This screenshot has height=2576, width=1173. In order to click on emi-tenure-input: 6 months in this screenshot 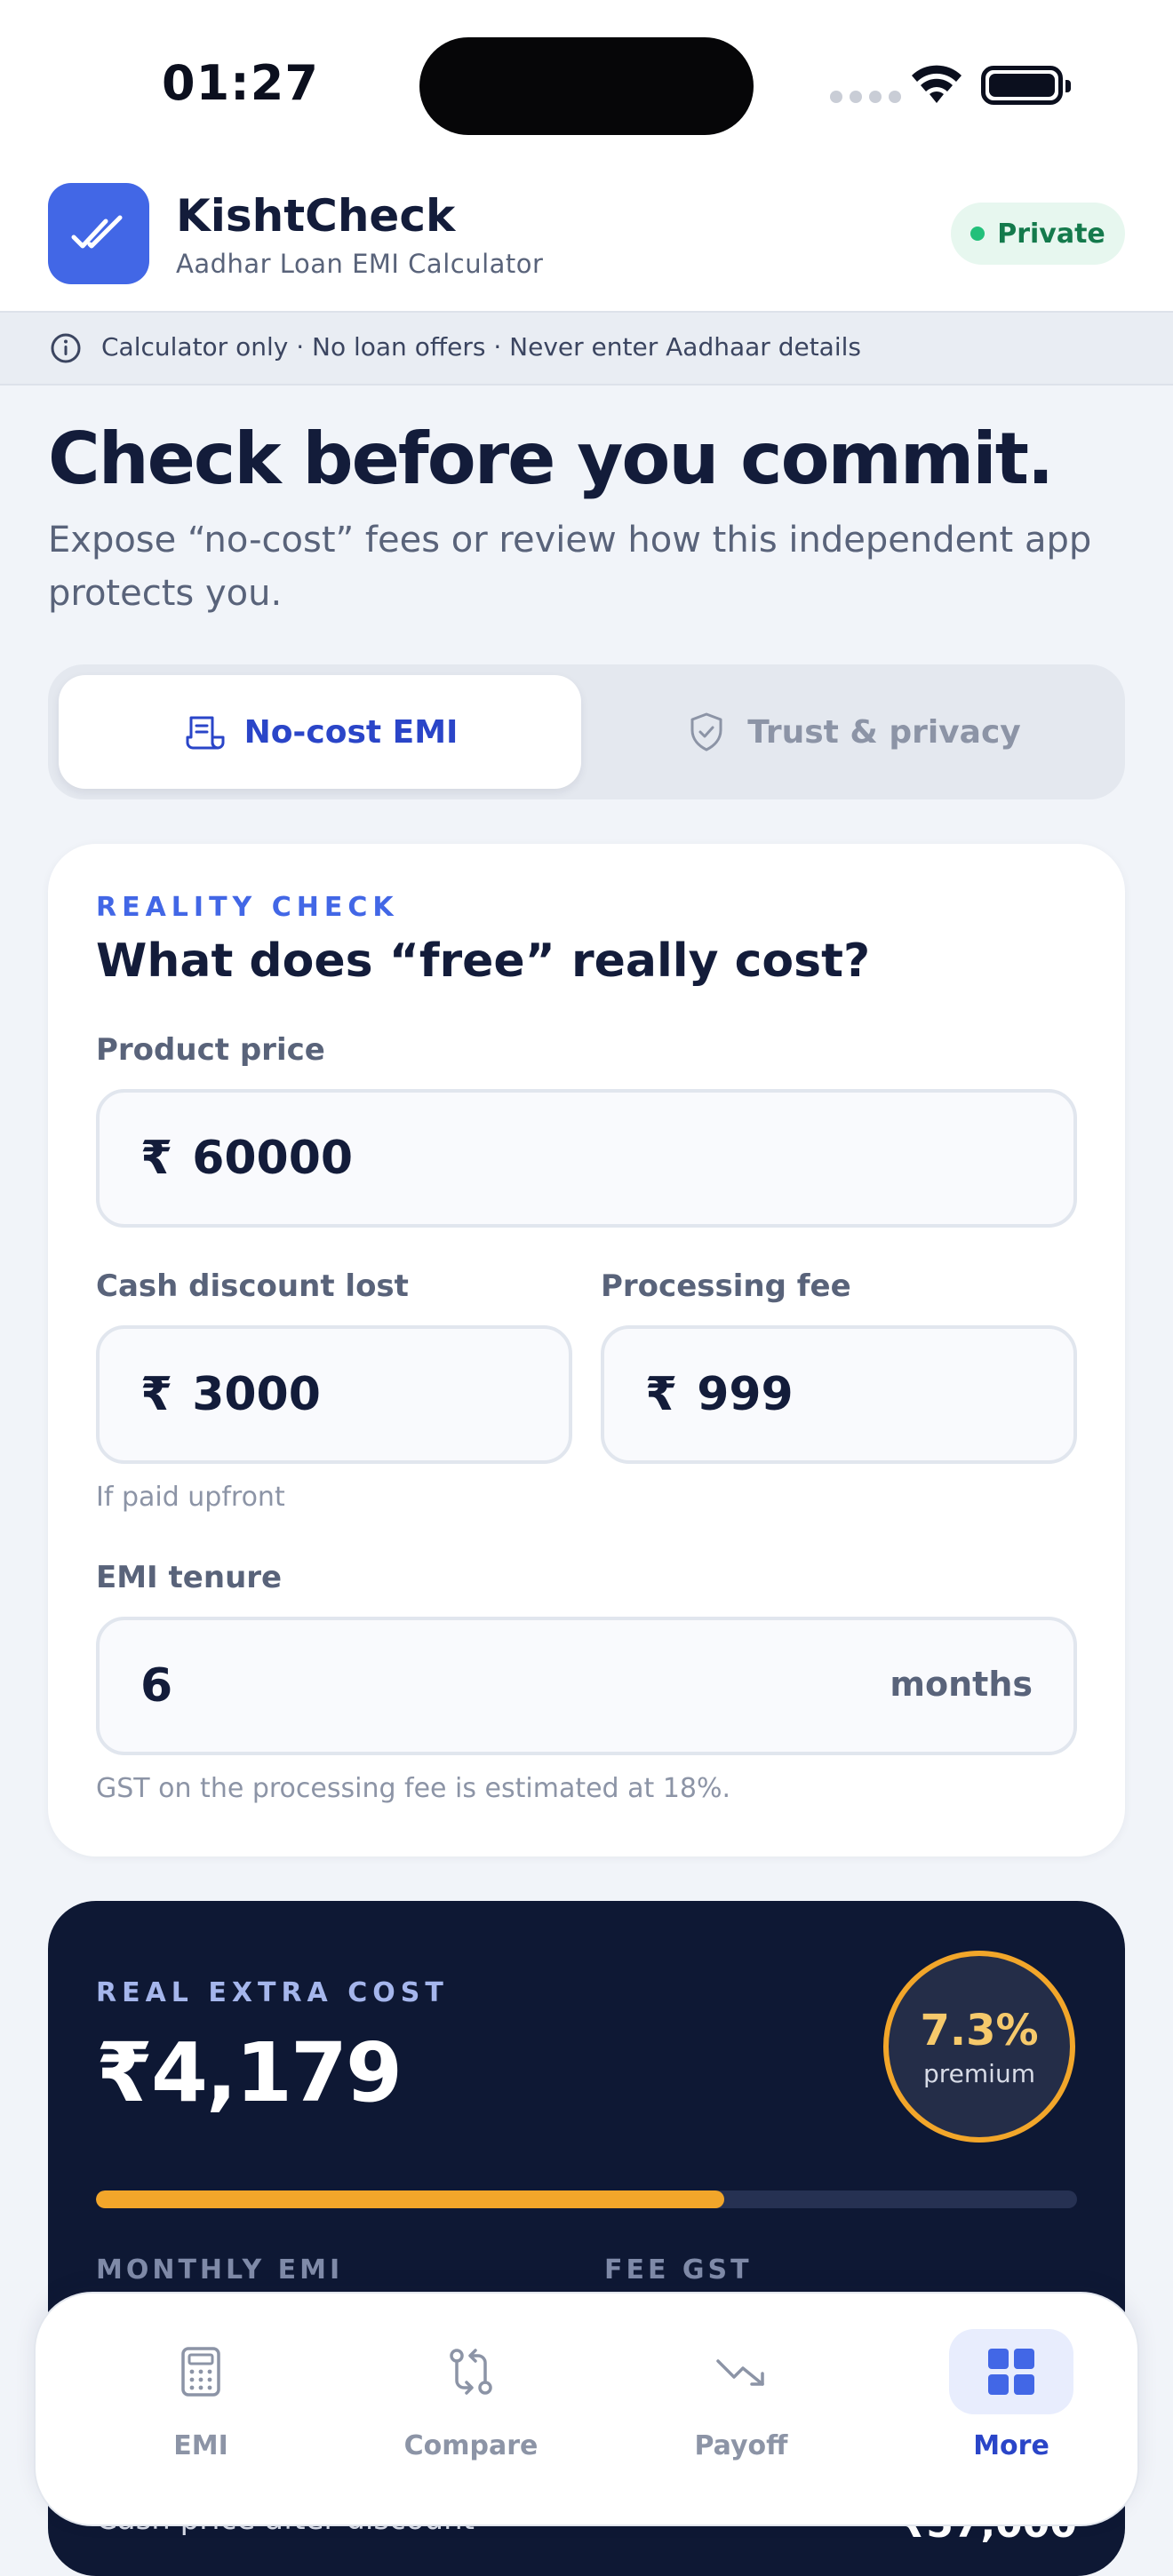, I will do `click(586, 1686)`.